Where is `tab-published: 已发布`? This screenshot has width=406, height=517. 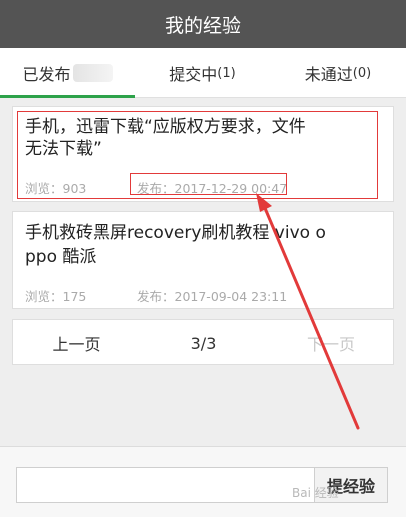 tab-published: 已发布 is located at coordinates (67, 73).